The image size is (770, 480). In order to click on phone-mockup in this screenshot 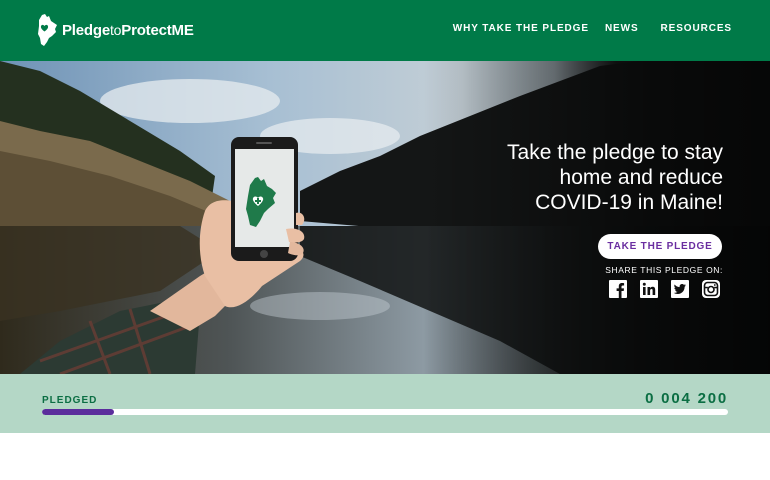, I will do `click(264, 199)`.